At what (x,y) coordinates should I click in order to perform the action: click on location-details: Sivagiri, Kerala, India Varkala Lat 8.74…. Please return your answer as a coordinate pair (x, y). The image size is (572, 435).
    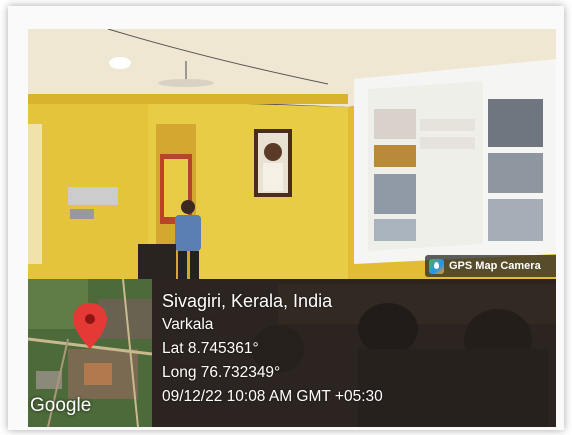
    Looking at the image, I should click on (272, 349).